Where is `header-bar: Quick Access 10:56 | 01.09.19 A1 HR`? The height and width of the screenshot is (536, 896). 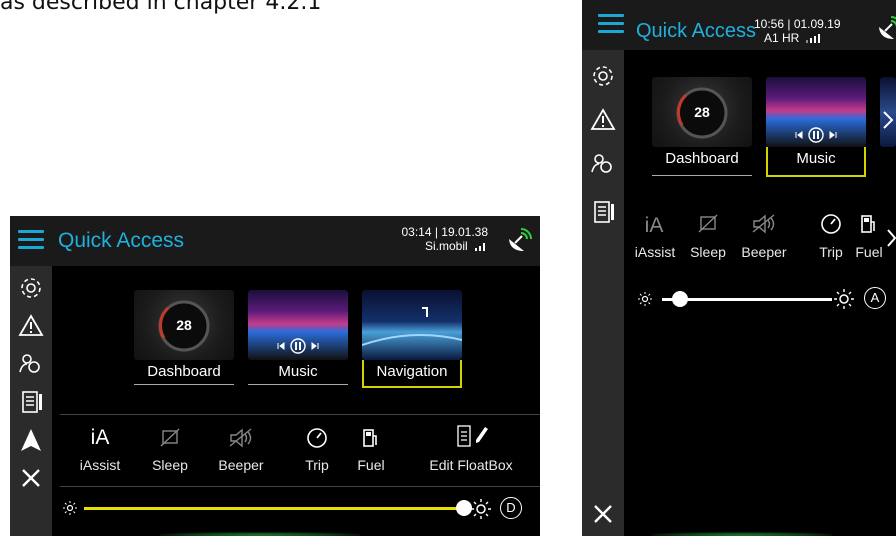
header-bar: Quick Access 10:56 | 01.09.19 A1 HR is located at coordinates (739, 25).